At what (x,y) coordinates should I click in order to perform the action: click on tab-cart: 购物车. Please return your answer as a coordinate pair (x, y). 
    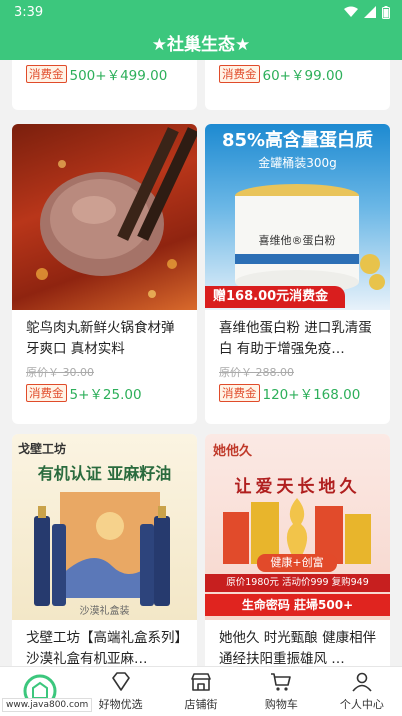
    Looking at the image, I should click on (281, 691).